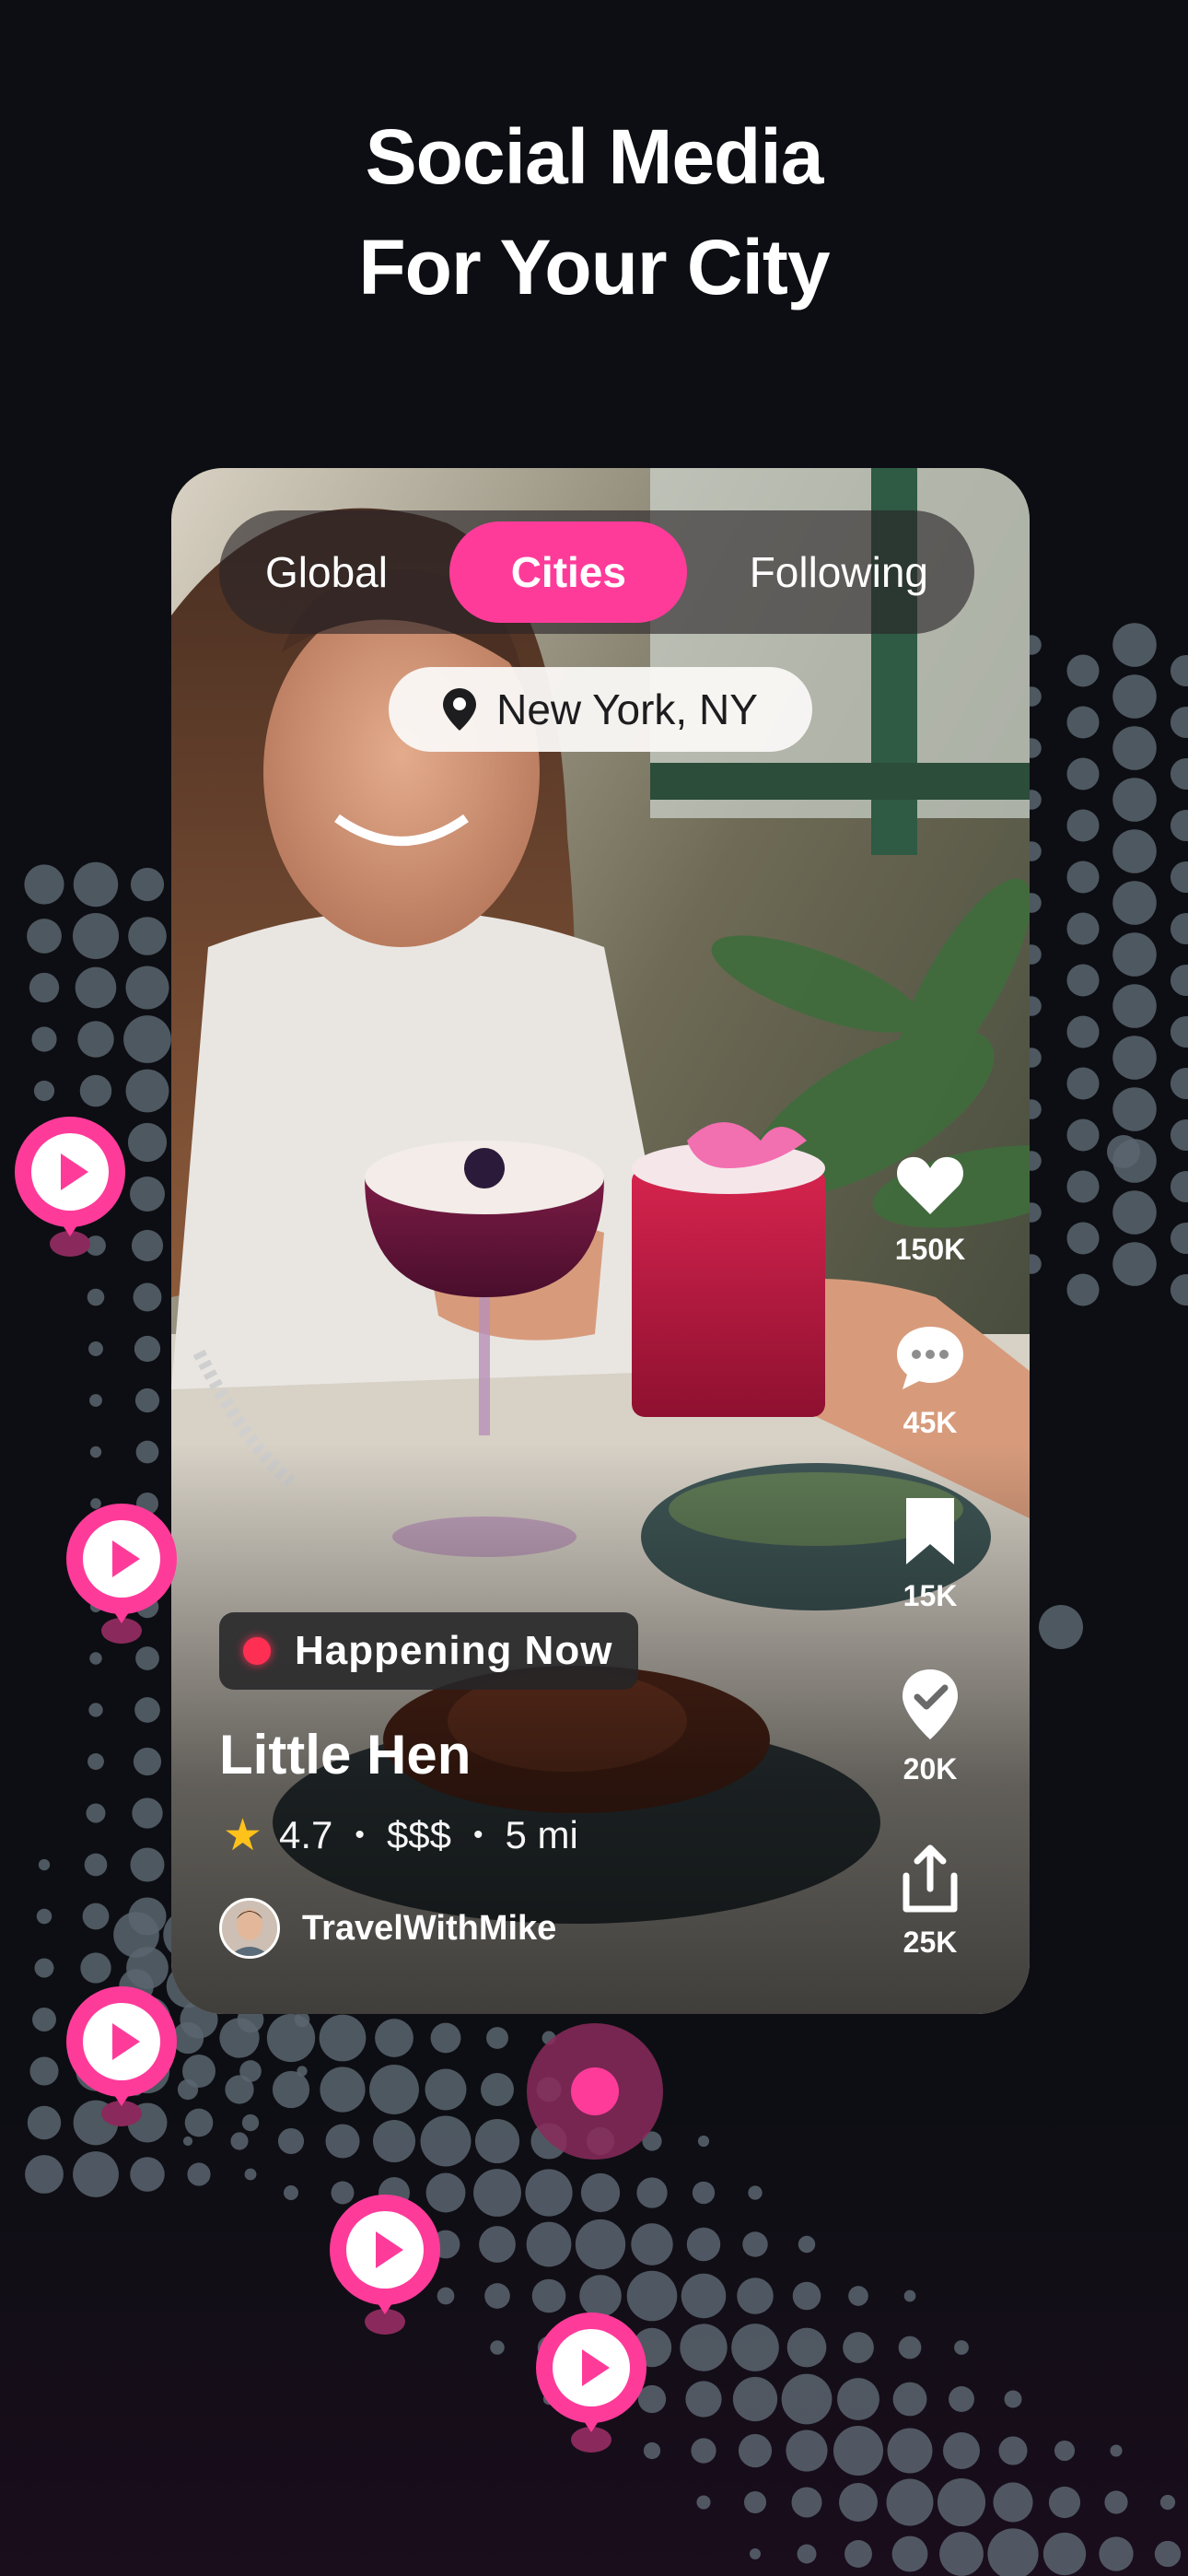  What do you see at coordinates (345, 1754) in the screenshot?
I see `venue-name: Little Hen` at bounding box center [345, 1754].